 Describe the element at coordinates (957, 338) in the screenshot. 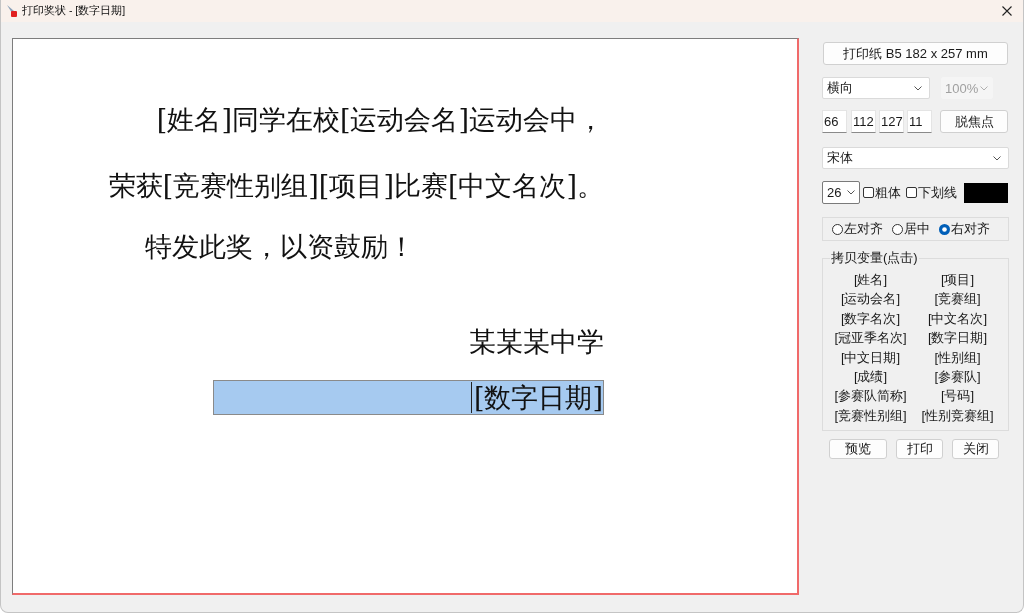

I see `variable-link: [数字日期]` at that location.